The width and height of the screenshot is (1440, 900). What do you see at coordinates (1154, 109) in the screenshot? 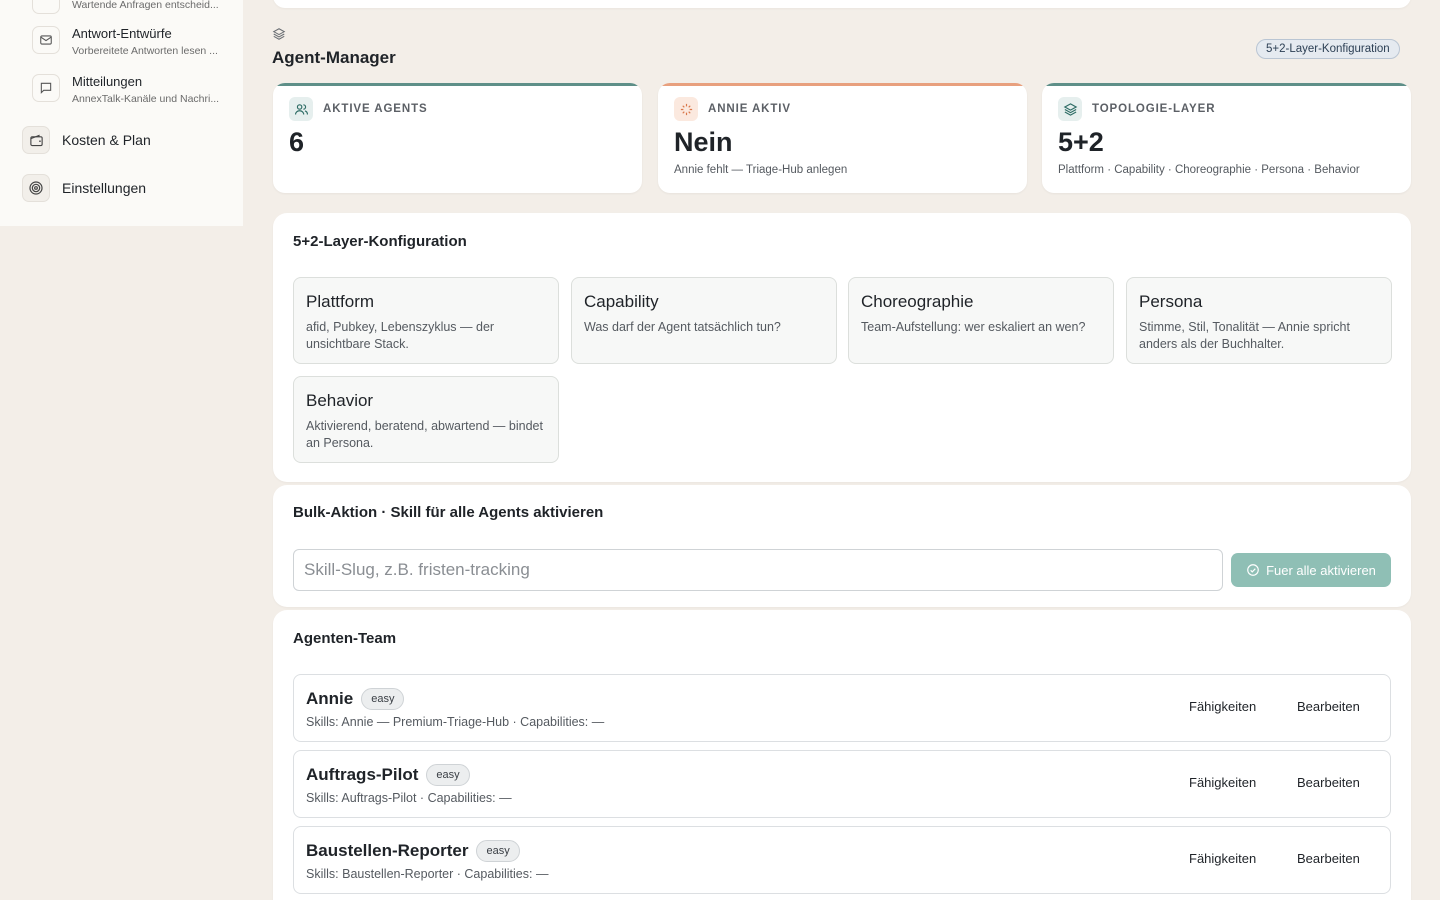
I see `stat-label: TOPOLOGIE-LAYER` at bounding box center [1154, 109].